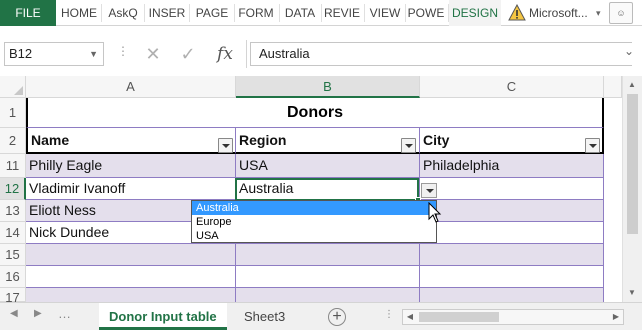 This screenshot has width=642, height=330. What do you see at coordinates (93, 54) in the screenshot?
I see `chevron-down-icon: ▼` at bounding box center [93, 54].